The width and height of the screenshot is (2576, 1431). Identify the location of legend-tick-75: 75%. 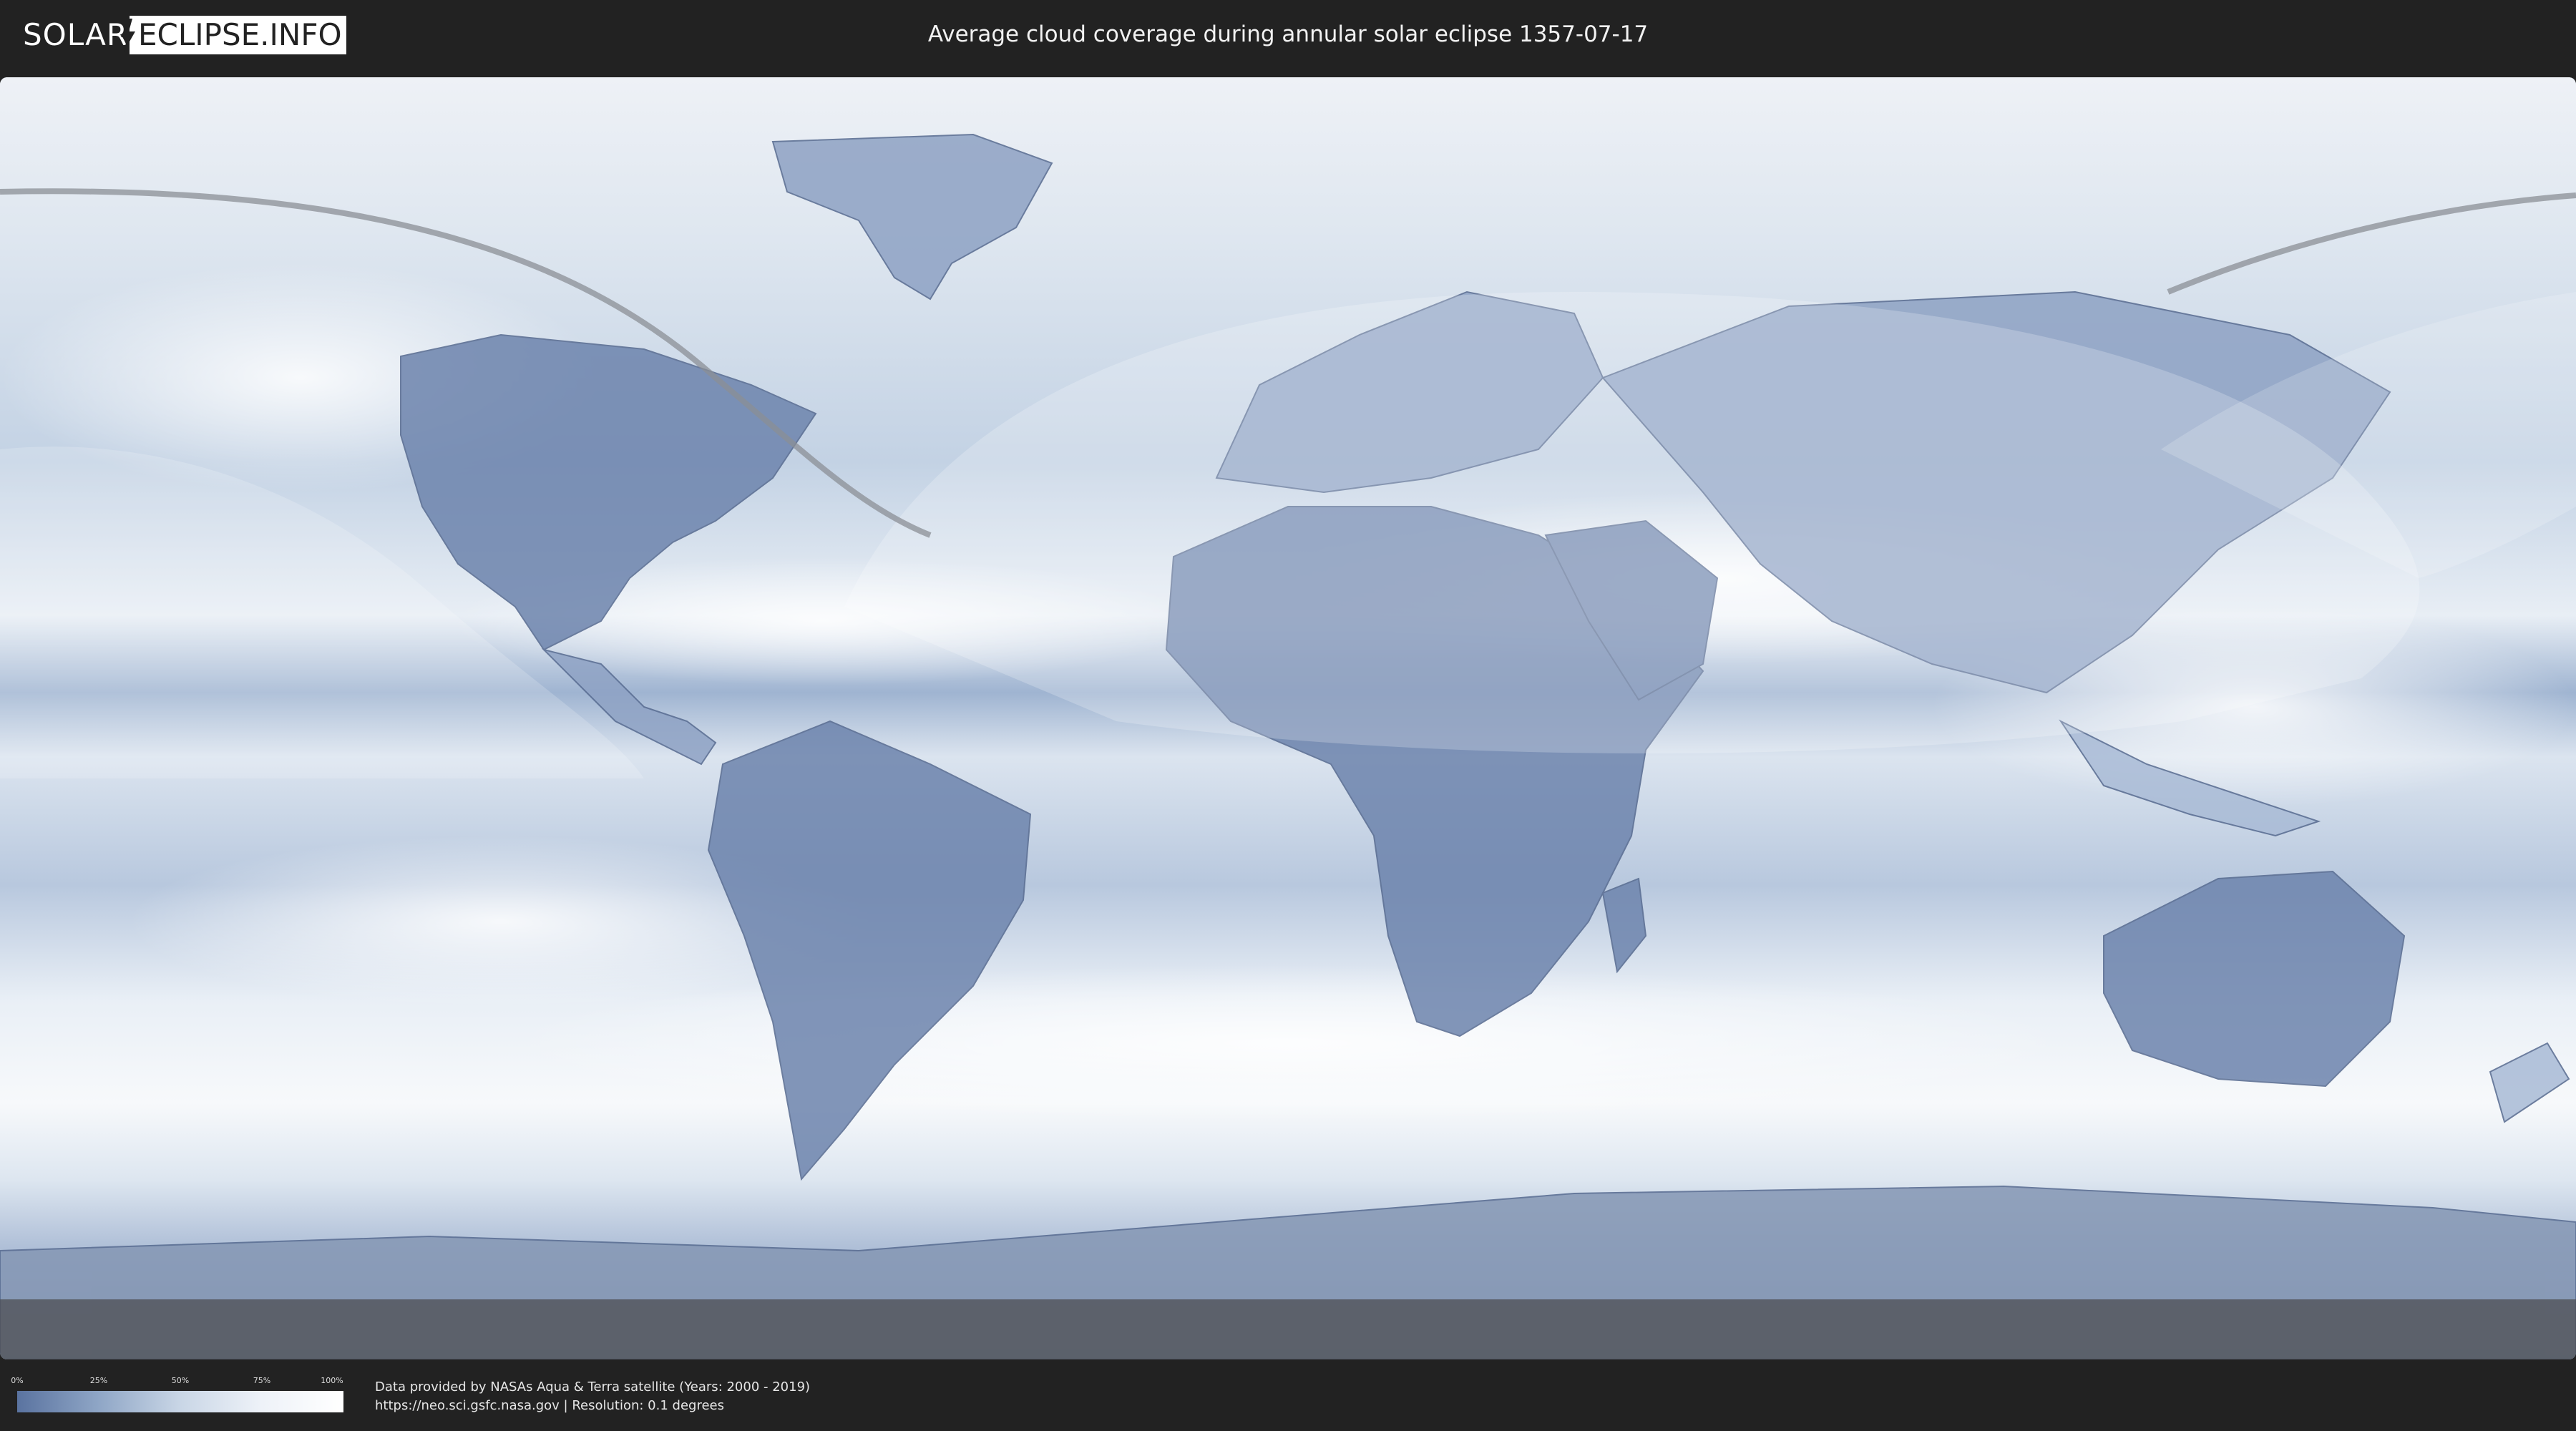
(262, 1380).